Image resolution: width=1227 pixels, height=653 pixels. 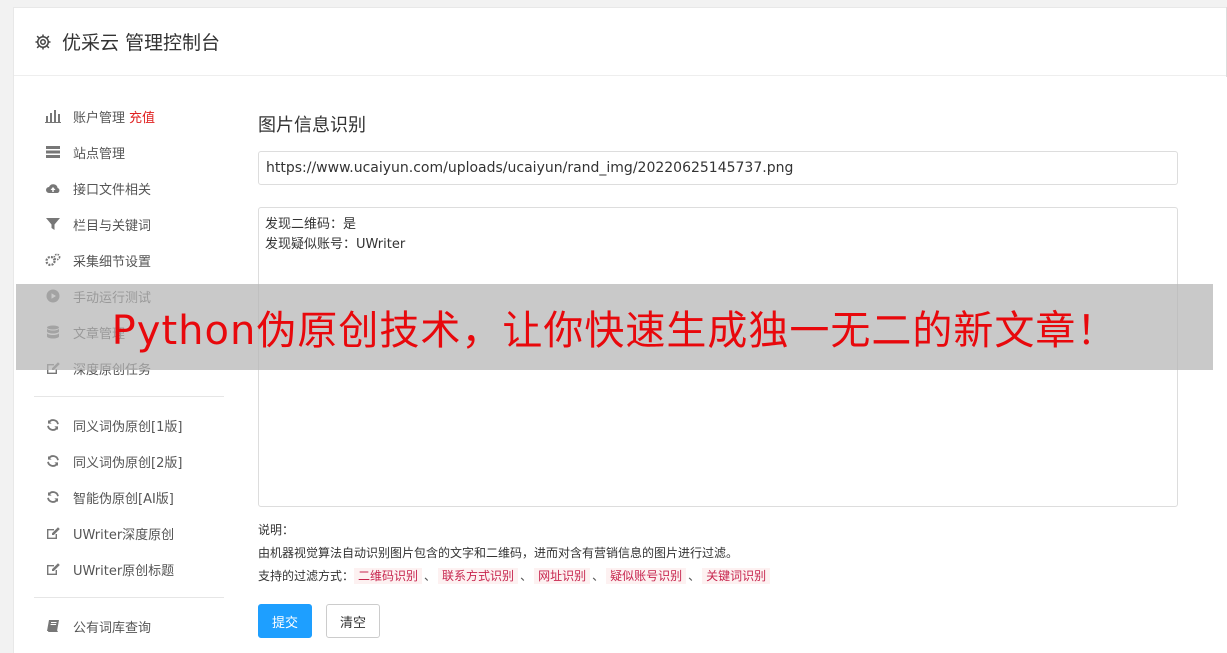 I want to click on recharge-link: 充值, so click(x=142, y=116).